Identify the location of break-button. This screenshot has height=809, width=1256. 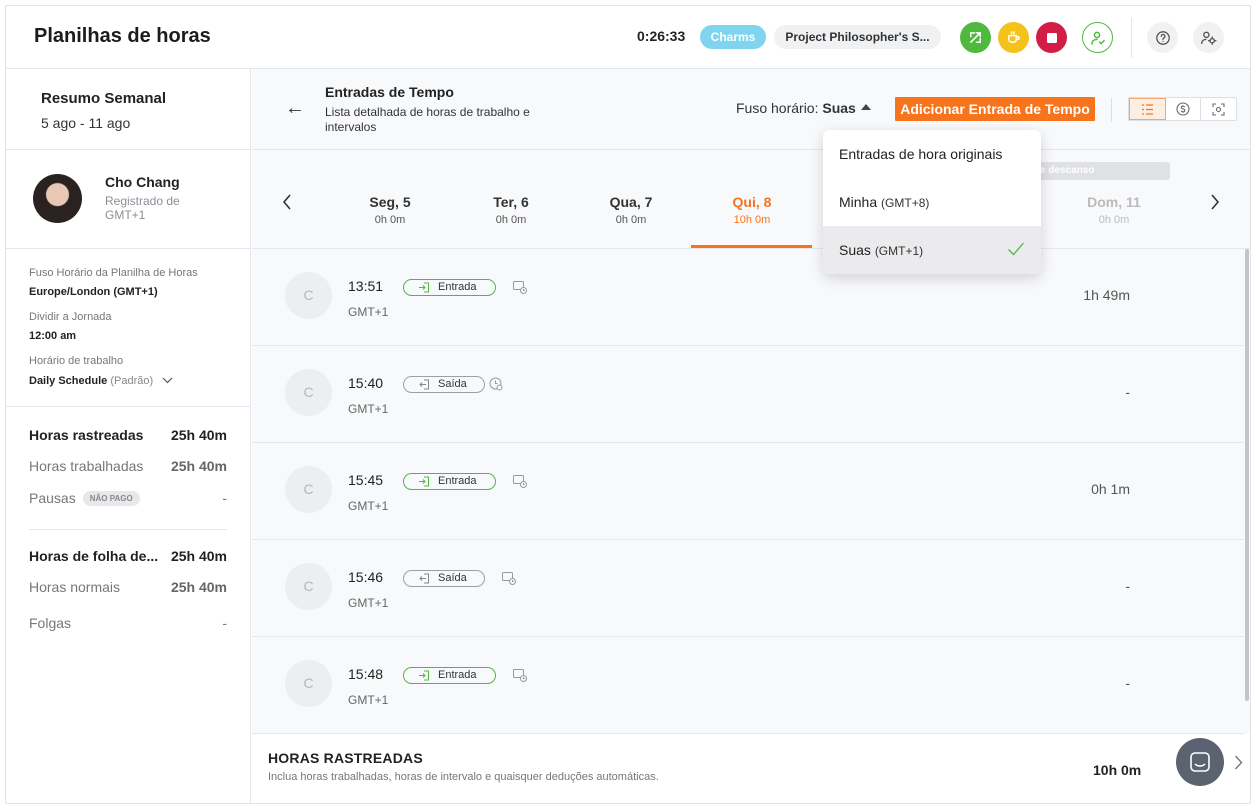
(1013, 37).